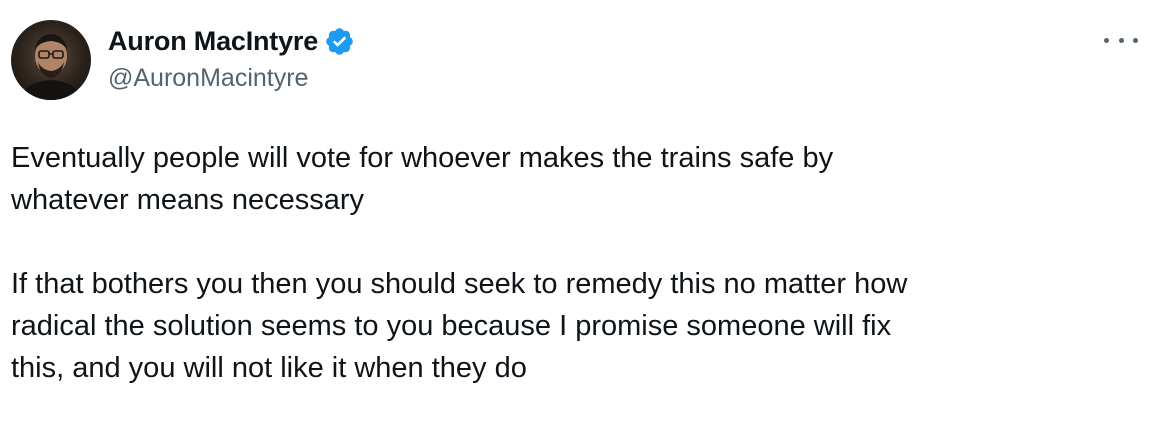 The image size is (1150, 426). Describe the element at coordinates (213, 41) in the screenshot. I see `display-name: Auron MacIntyre` at that location.